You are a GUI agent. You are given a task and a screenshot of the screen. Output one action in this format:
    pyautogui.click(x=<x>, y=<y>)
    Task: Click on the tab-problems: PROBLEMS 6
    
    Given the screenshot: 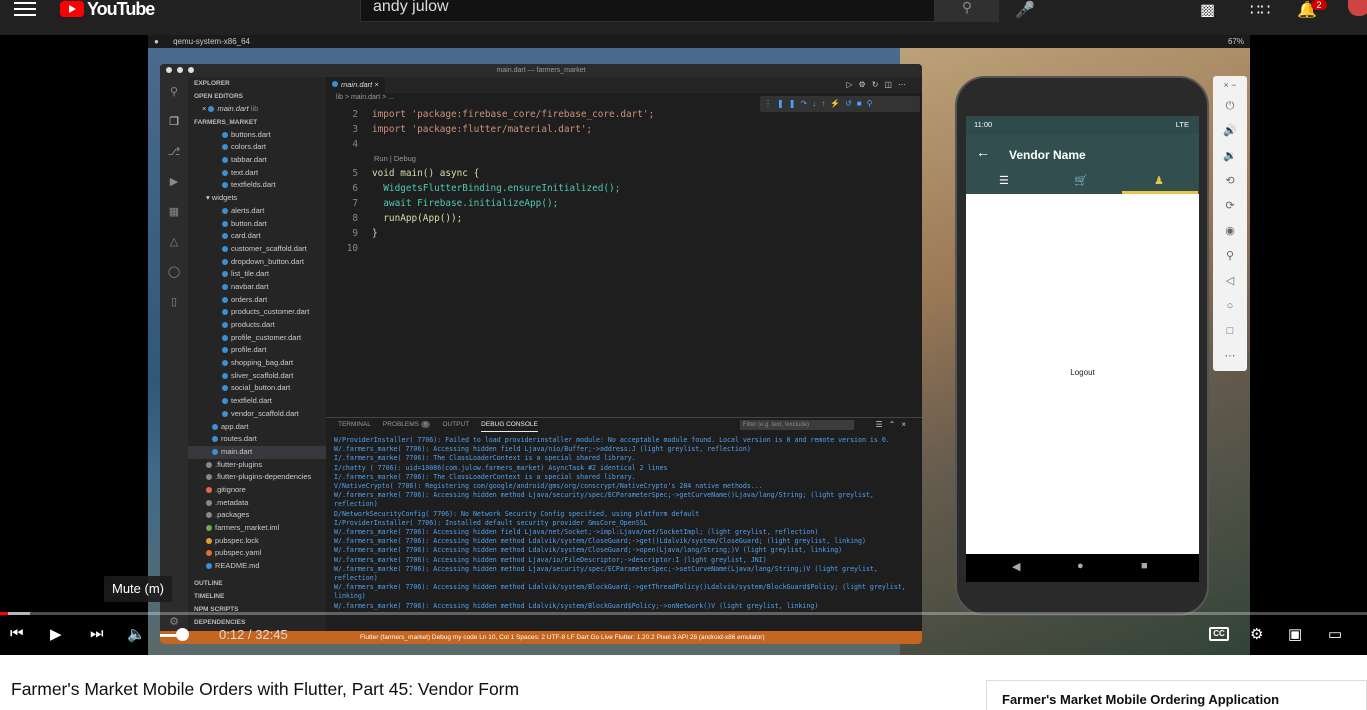 What is the action you would take?
    pyautogui.click(x=407, y=425)
    